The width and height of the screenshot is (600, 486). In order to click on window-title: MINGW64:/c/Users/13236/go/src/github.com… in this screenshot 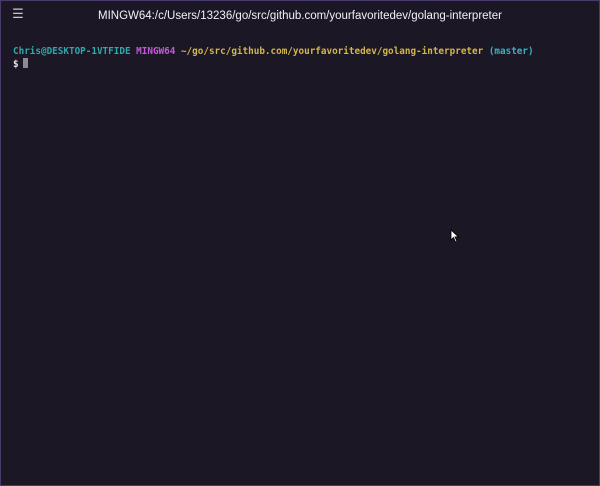, I will do `click(300, 16)`.